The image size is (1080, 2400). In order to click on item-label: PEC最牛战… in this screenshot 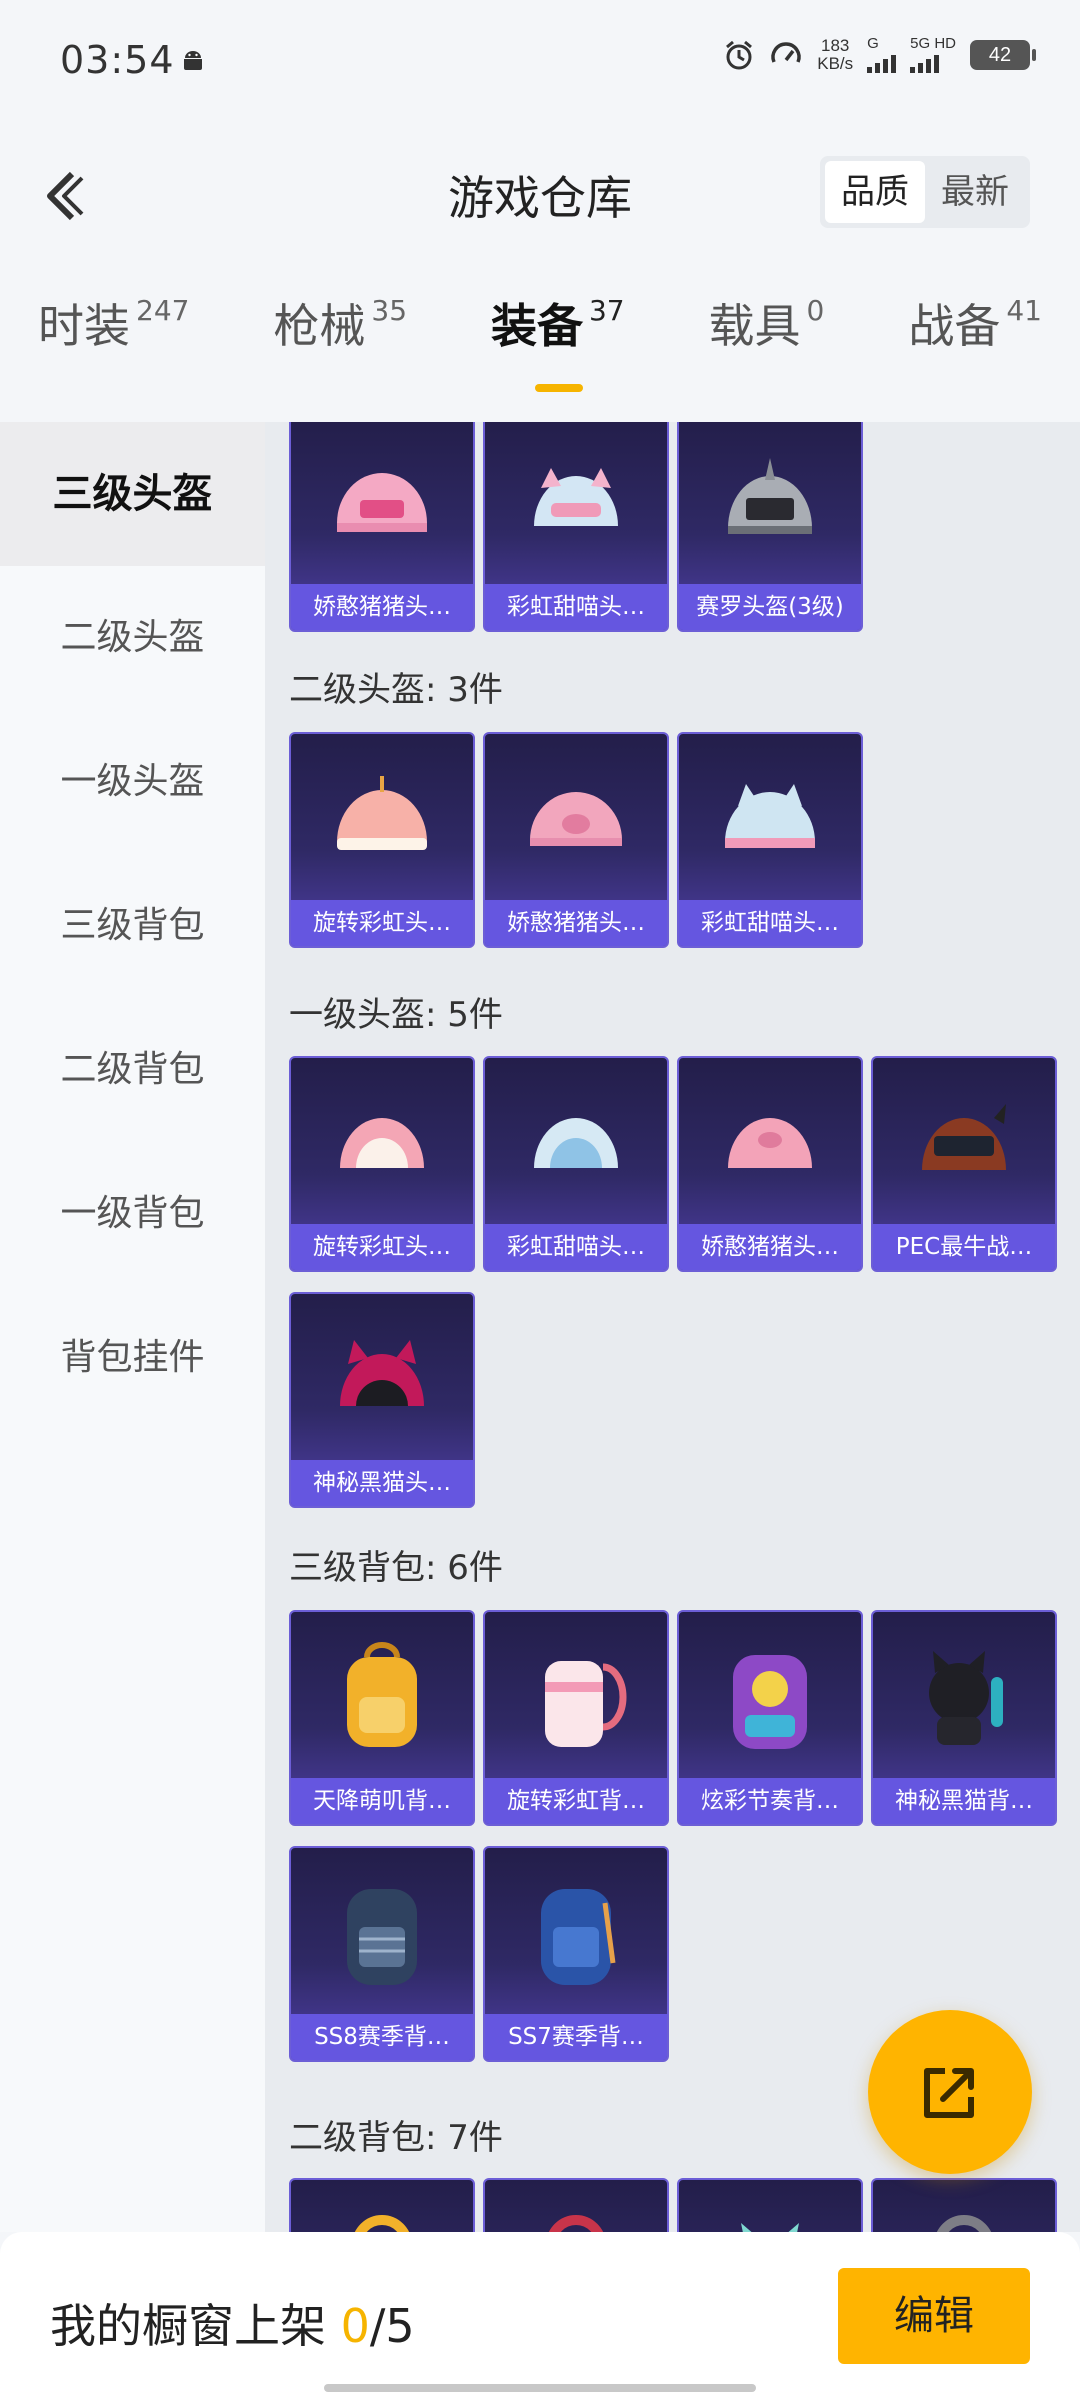, I will do `click(964, 1247)`.